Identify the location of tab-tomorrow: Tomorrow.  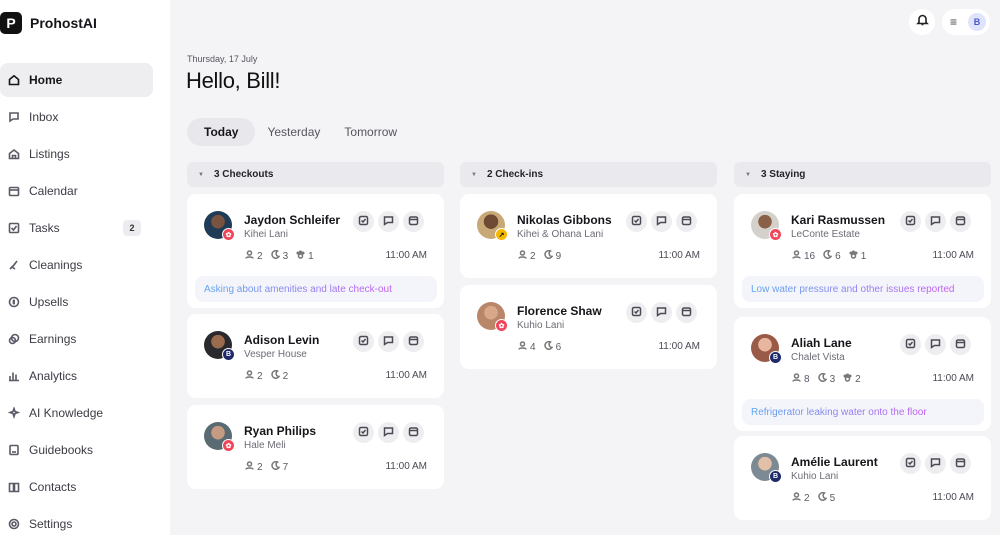
(370, 132).